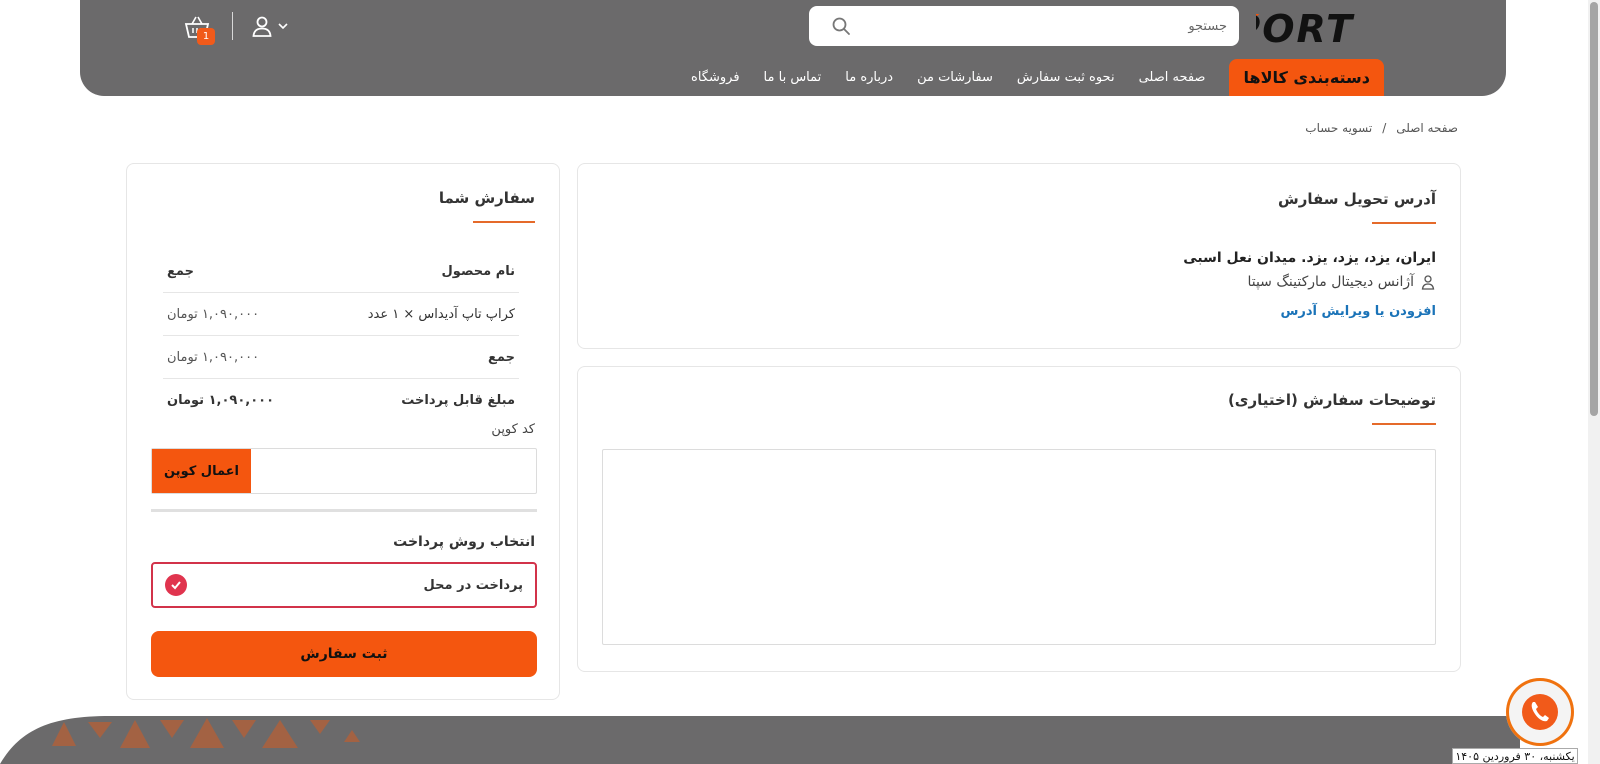  What do you see at coordinates (715, 77) in the screenshot?
I see `nav-link-shop: فروشگاه` at bounding box center [715, 77].